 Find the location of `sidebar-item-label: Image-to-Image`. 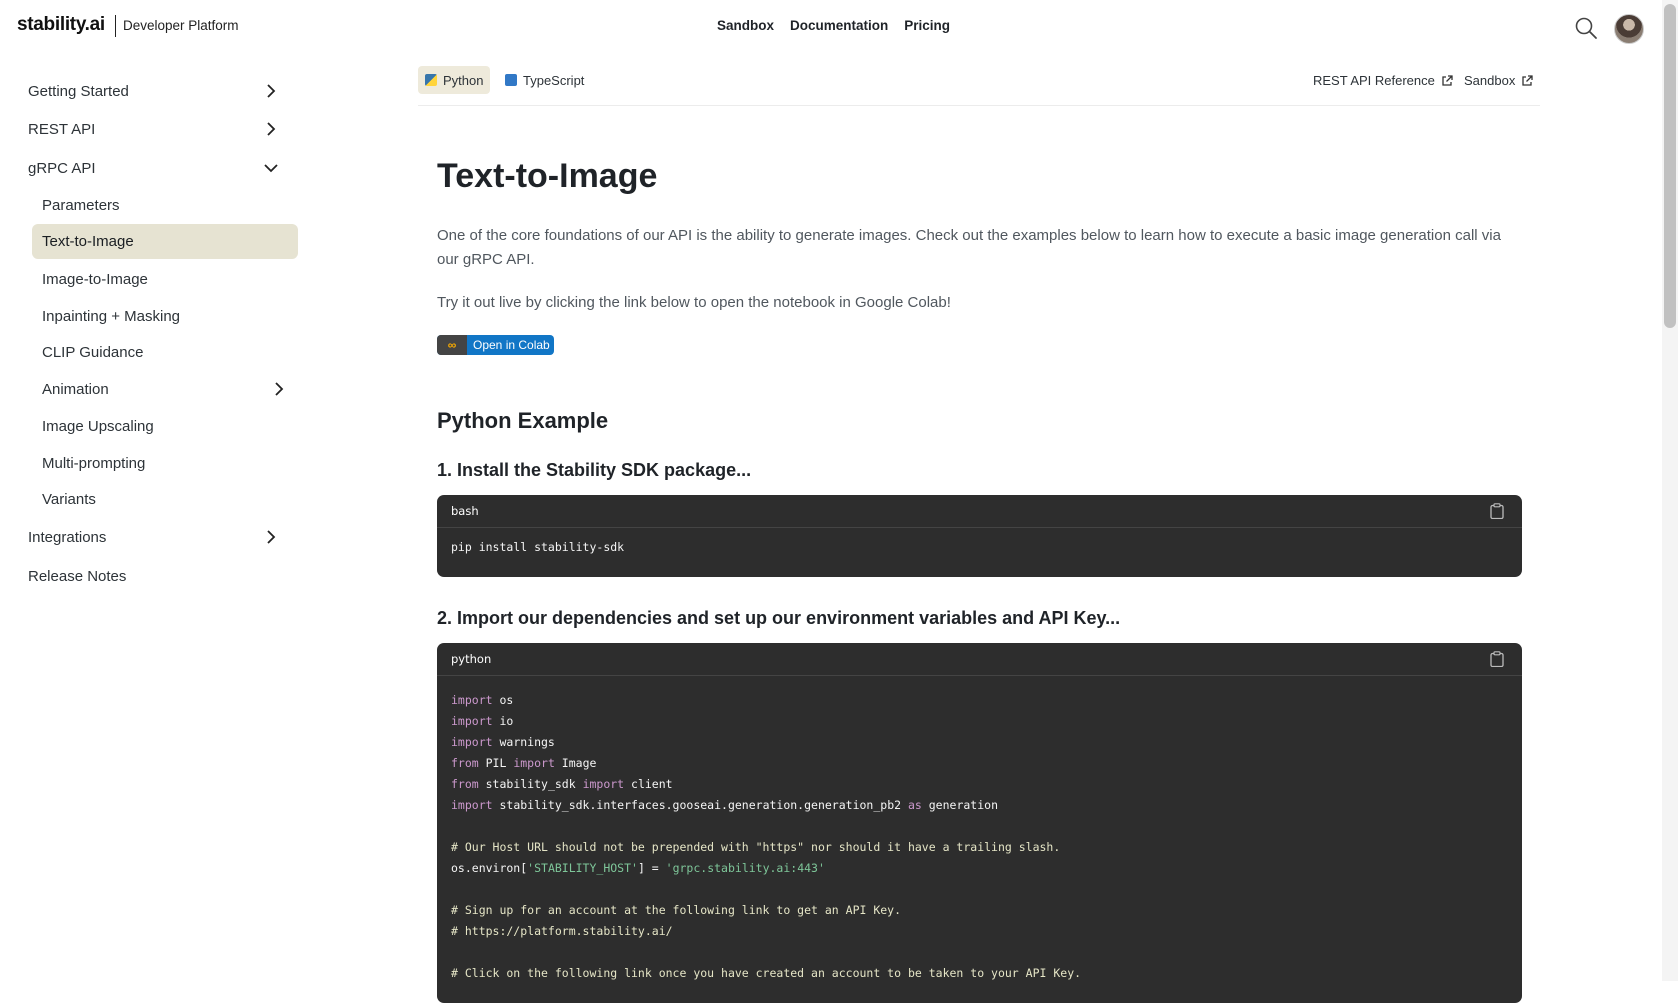

sidebar-item-label: Image-to-Image is located at coordinates (95, 279).